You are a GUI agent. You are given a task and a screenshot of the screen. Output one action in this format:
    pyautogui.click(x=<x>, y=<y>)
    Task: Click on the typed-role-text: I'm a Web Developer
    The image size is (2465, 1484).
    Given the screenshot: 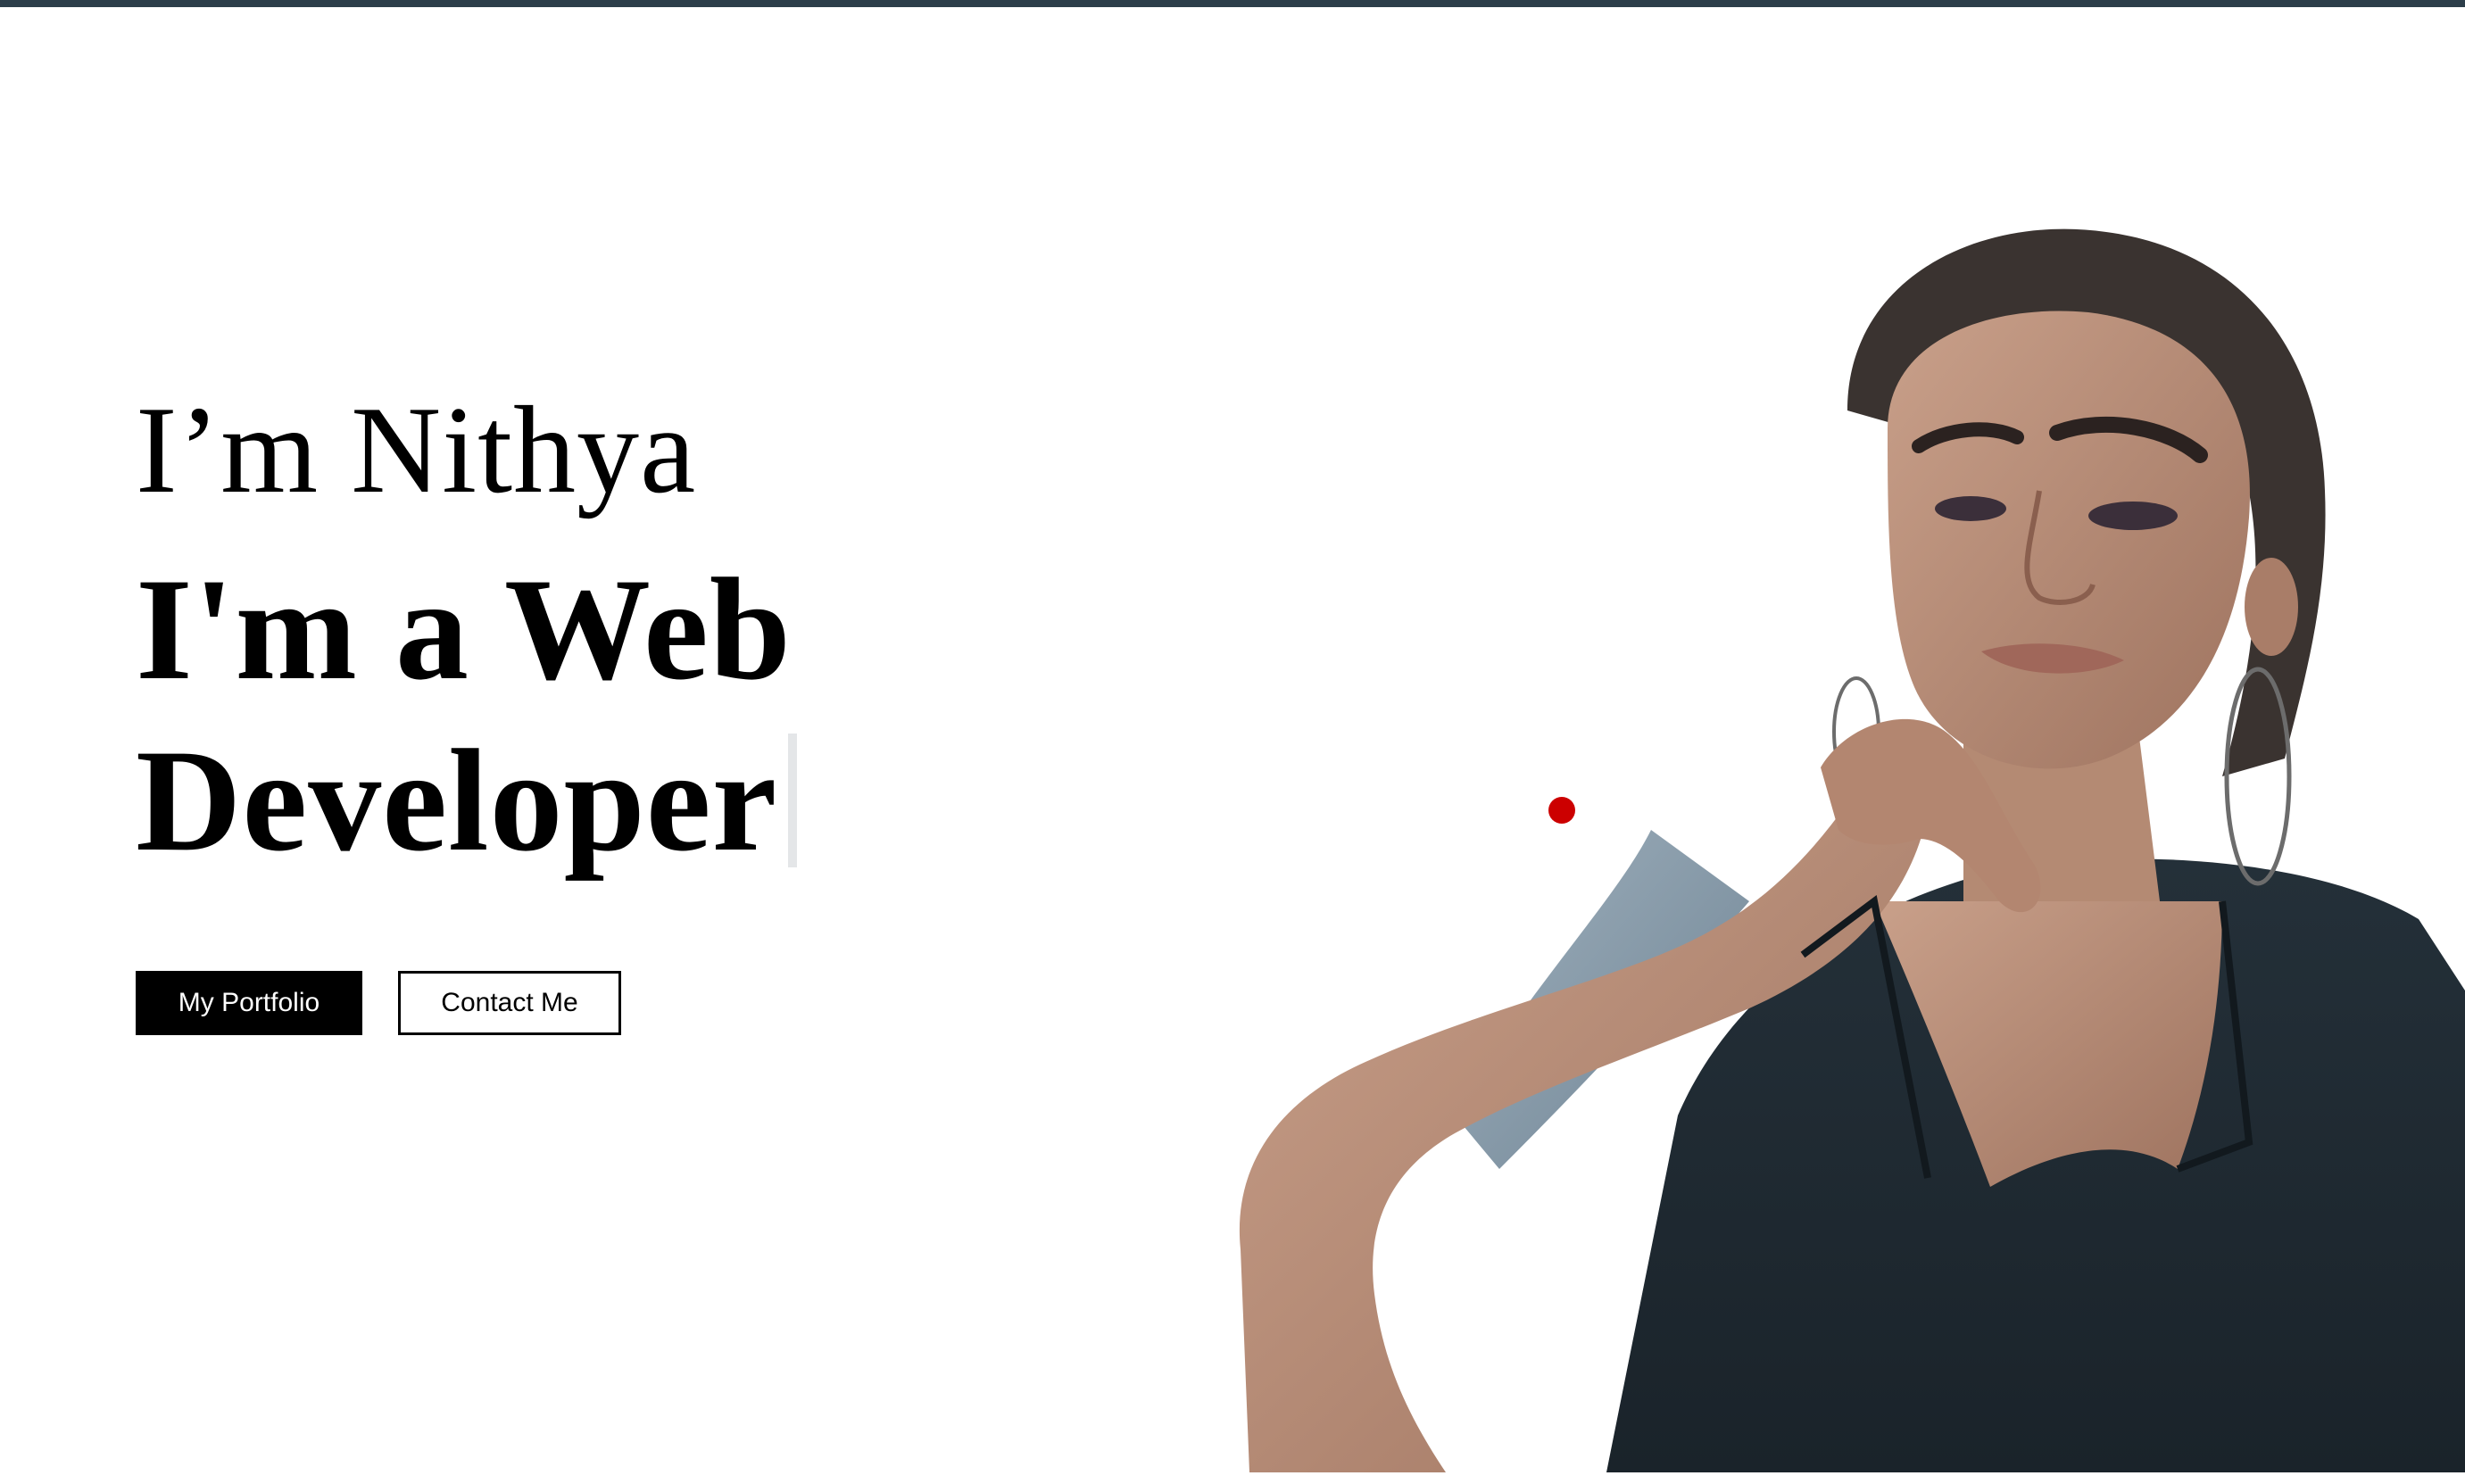 What is the action you would take?
    pyautogui.click(x=464, y=715)
    